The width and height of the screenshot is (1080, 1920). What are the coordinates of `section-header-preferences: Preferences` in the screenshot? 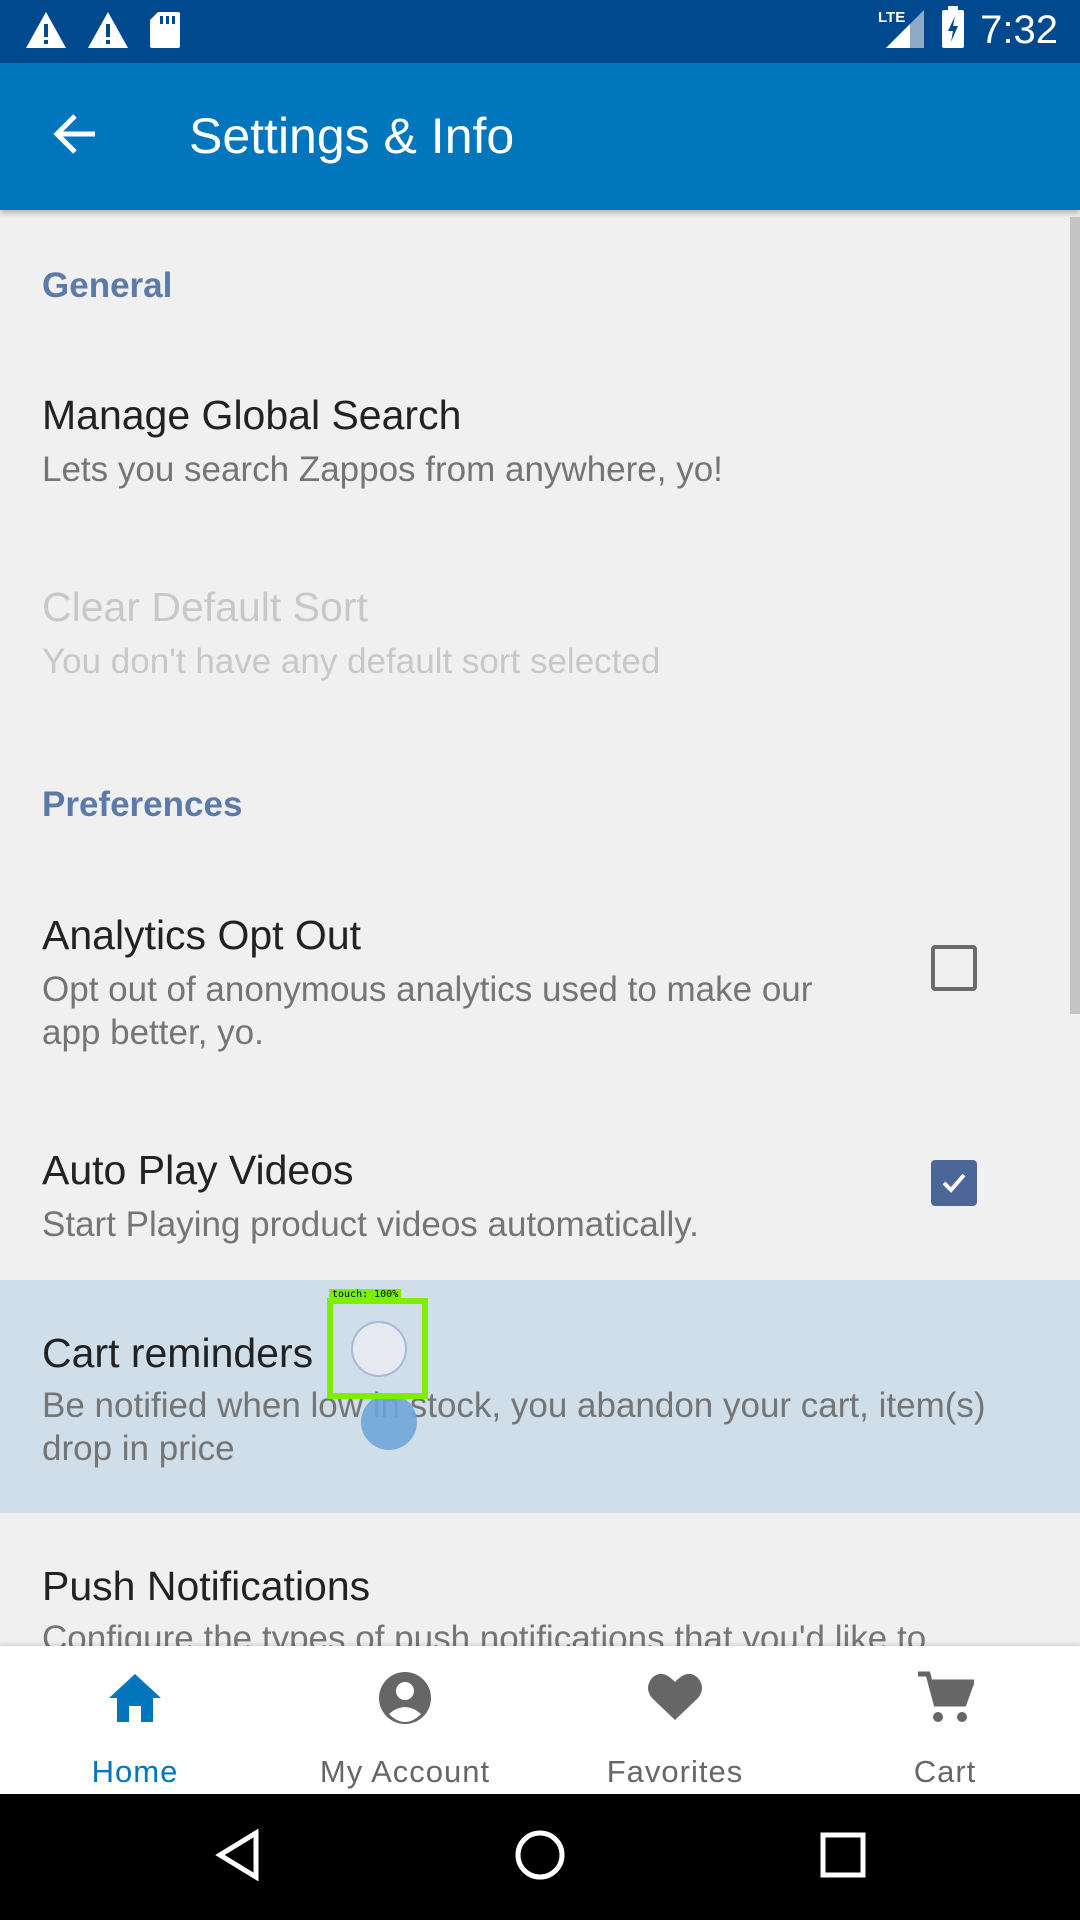 It's located at (142, 804).